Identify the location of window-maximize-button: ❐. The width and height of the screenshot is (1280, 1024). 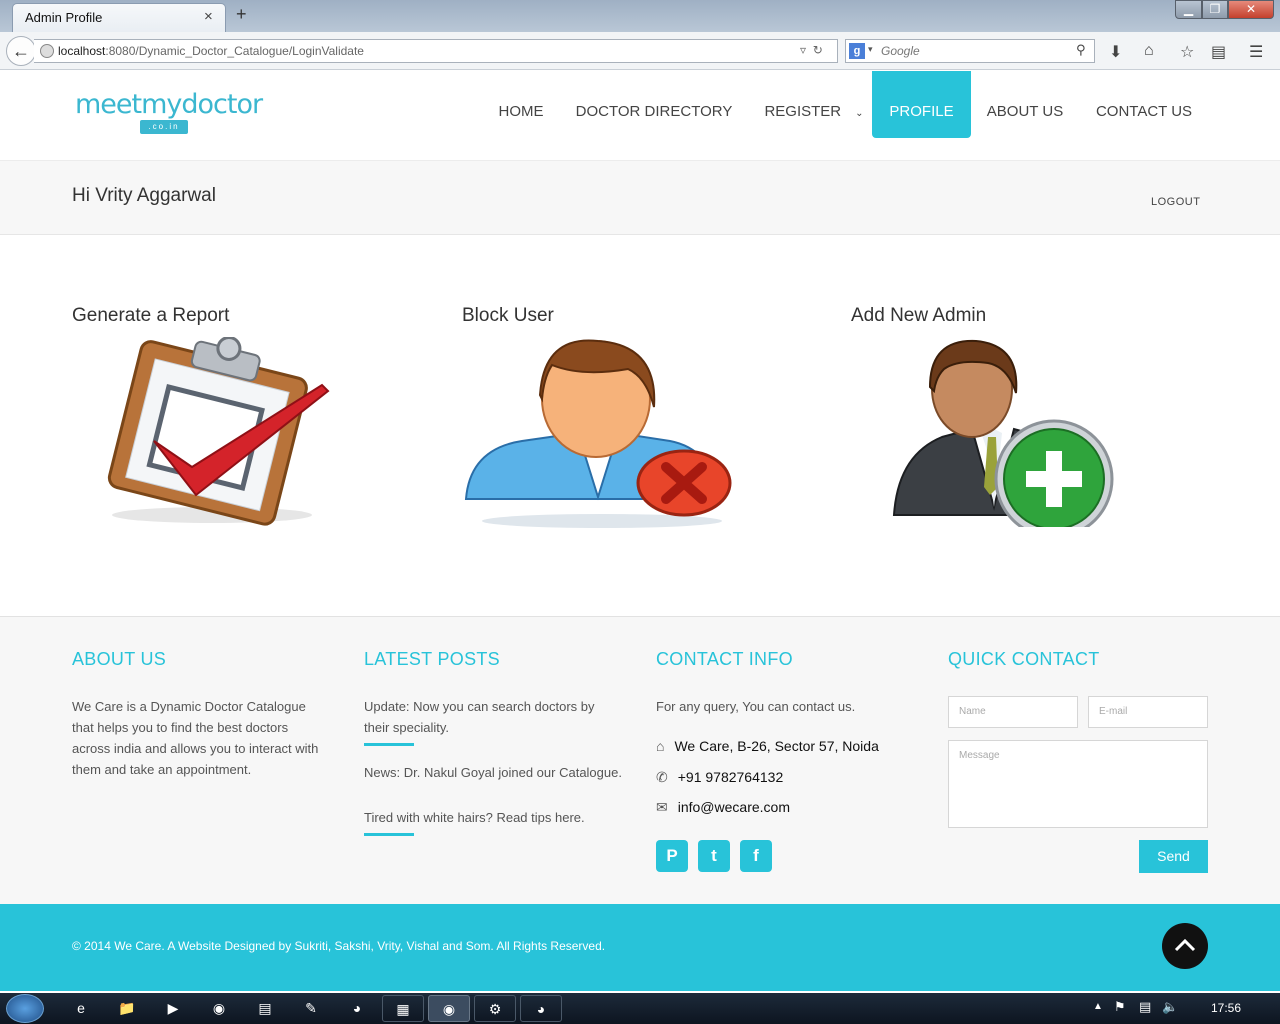
(1215, 9).